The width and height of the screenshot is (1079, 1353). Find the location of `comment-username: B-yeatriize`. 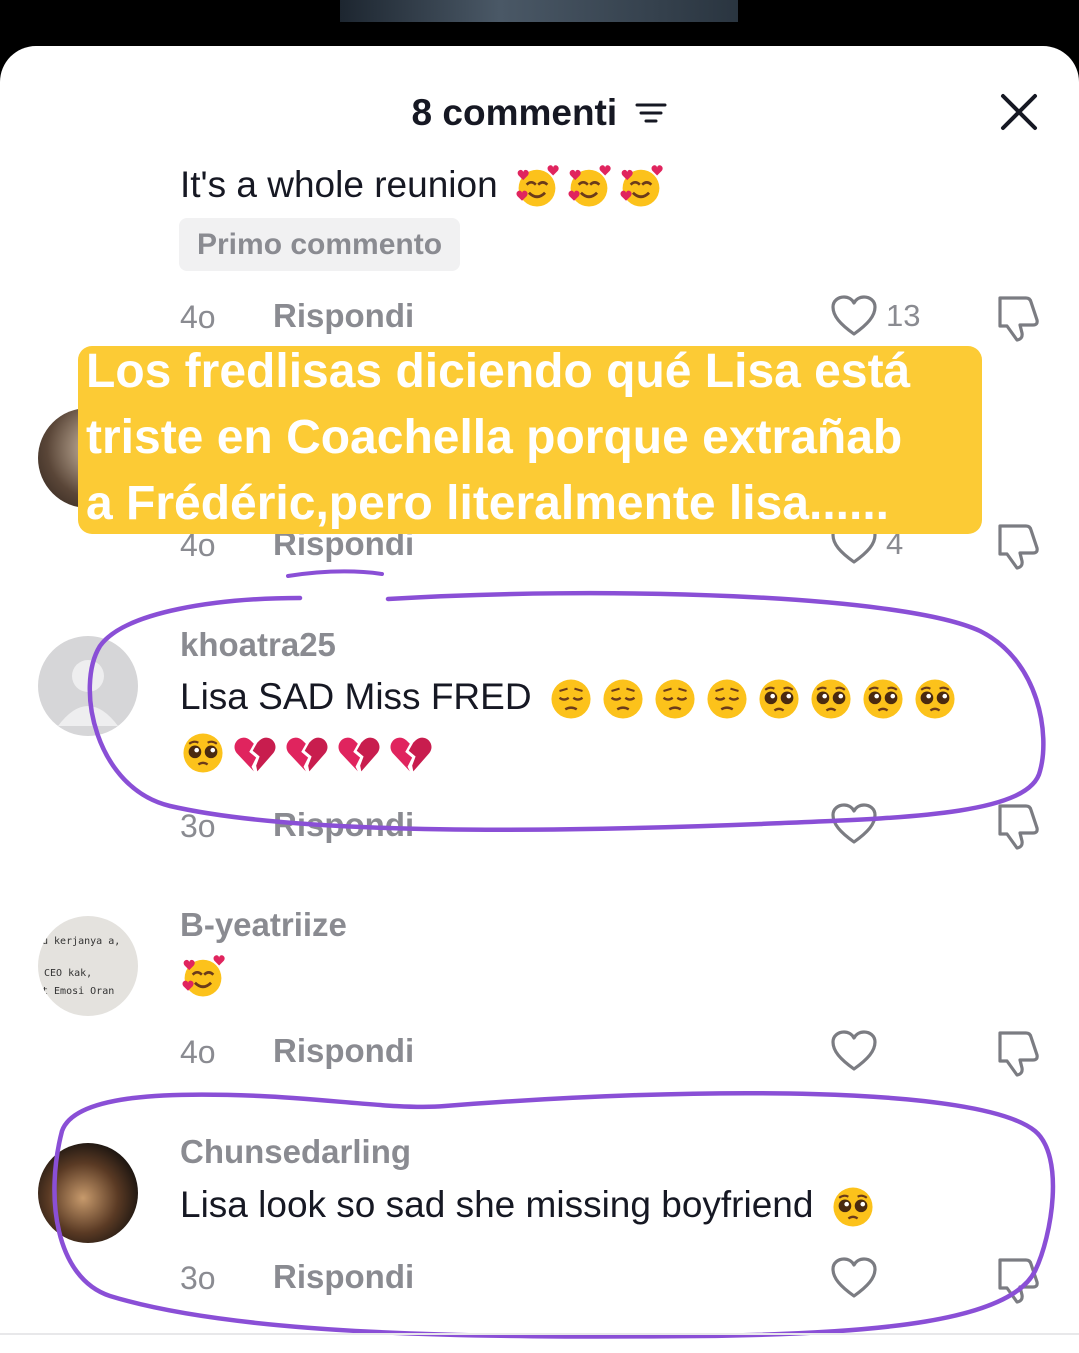

comment-username: B-yeatriize is located at coordinates (263, 925).